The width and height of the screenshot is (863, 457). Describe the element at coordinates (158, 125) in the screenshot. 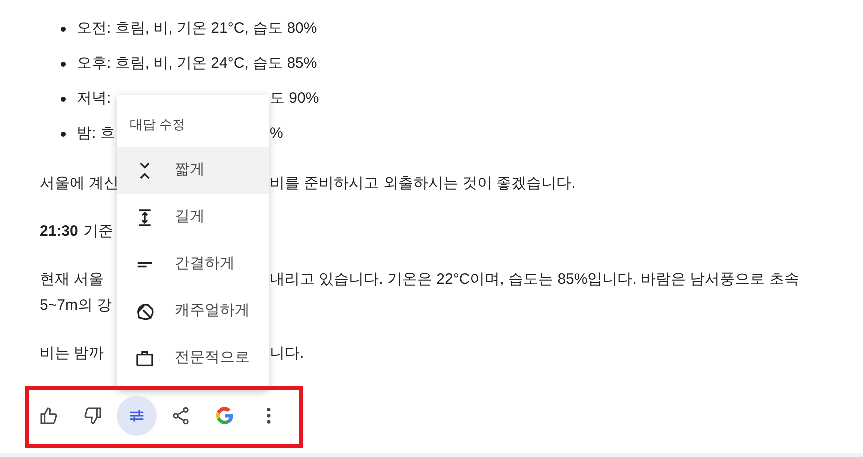

I see `menu-title: 대답 수정` at that location.